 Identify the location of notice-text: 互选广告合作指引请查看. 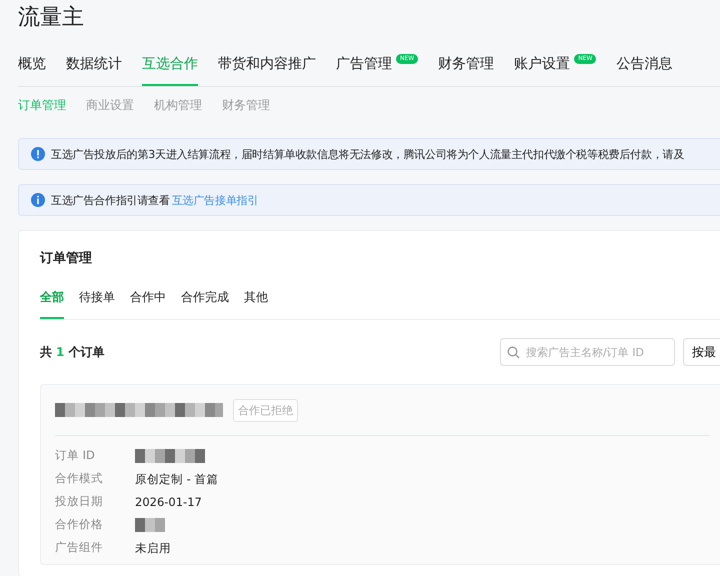
(110, 200).